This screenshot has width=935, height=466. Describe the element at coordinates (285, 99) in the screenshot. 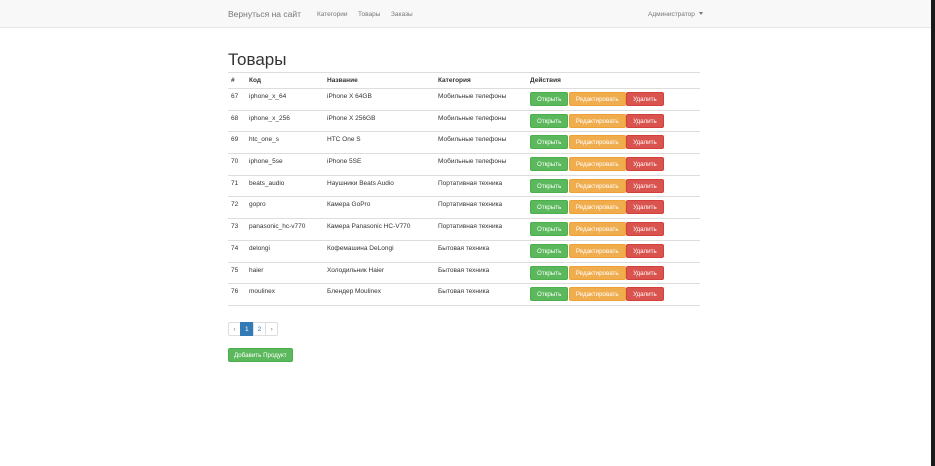

I see `cell-code: iphone_x_64` at that location.